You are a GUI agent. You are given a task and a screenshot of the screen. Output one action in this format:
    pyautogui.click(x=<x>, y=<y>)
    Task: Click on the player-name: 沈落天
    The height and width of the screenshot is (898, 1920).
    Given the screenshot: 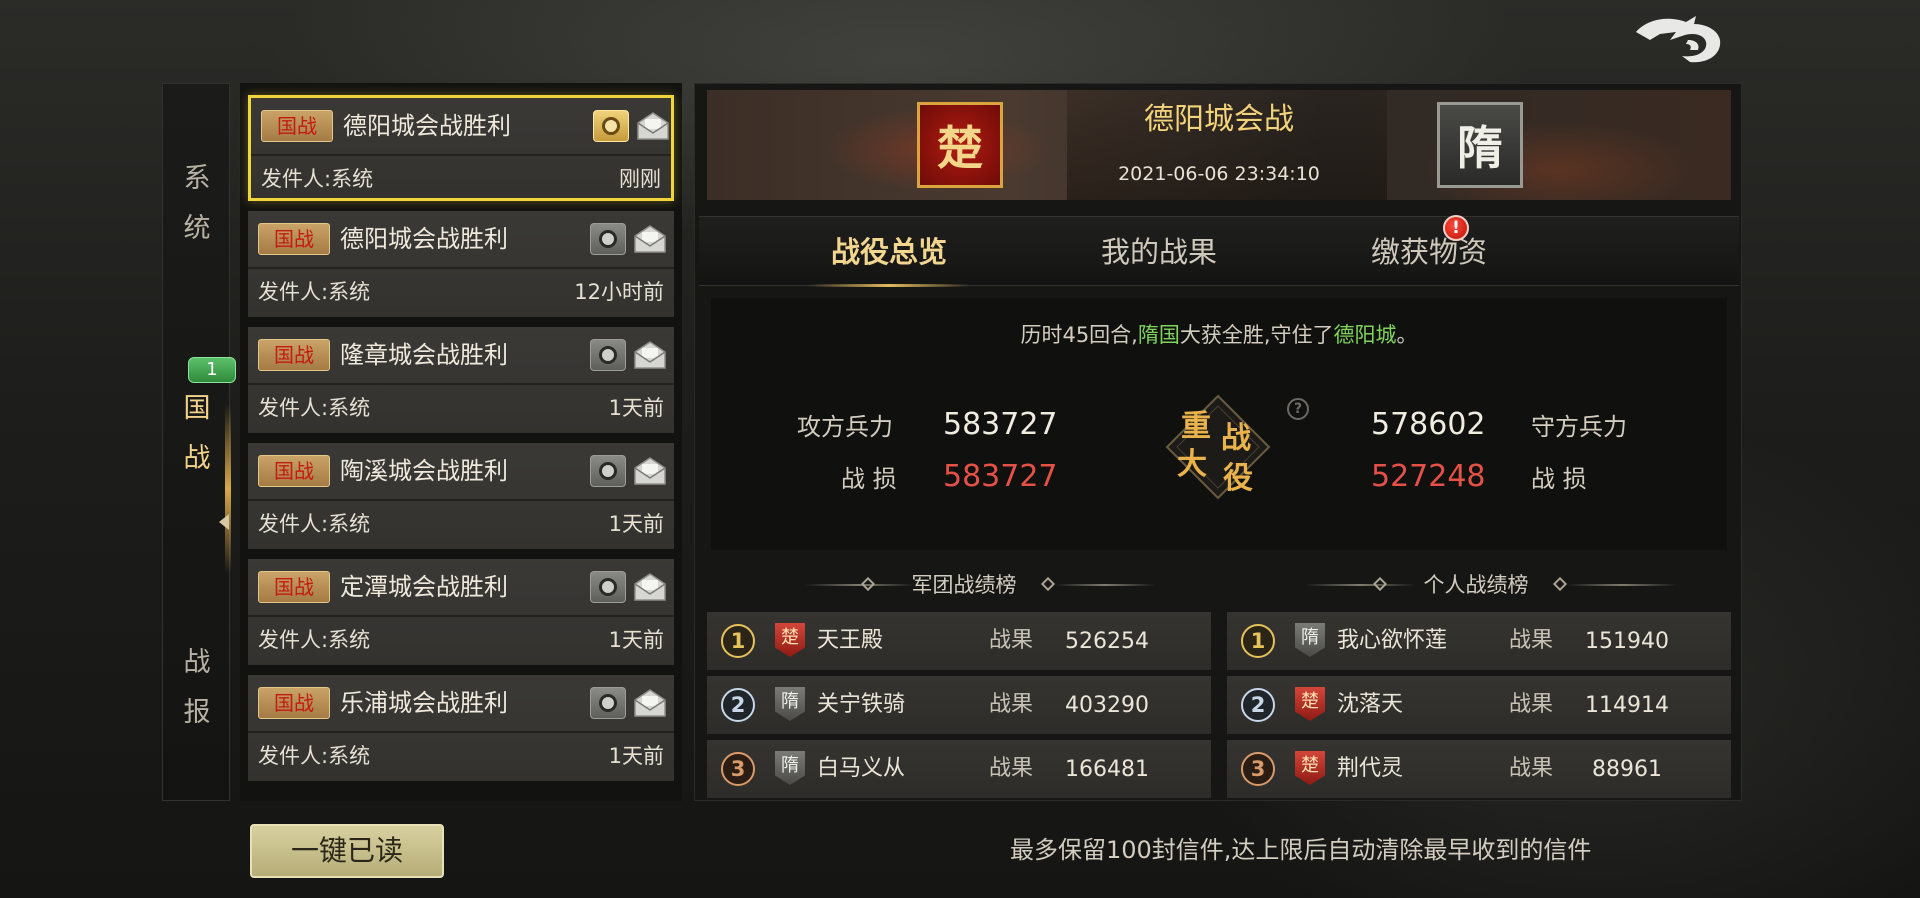 What is the action you would take?
    pyautogui.click(x=1370, y=704)
    